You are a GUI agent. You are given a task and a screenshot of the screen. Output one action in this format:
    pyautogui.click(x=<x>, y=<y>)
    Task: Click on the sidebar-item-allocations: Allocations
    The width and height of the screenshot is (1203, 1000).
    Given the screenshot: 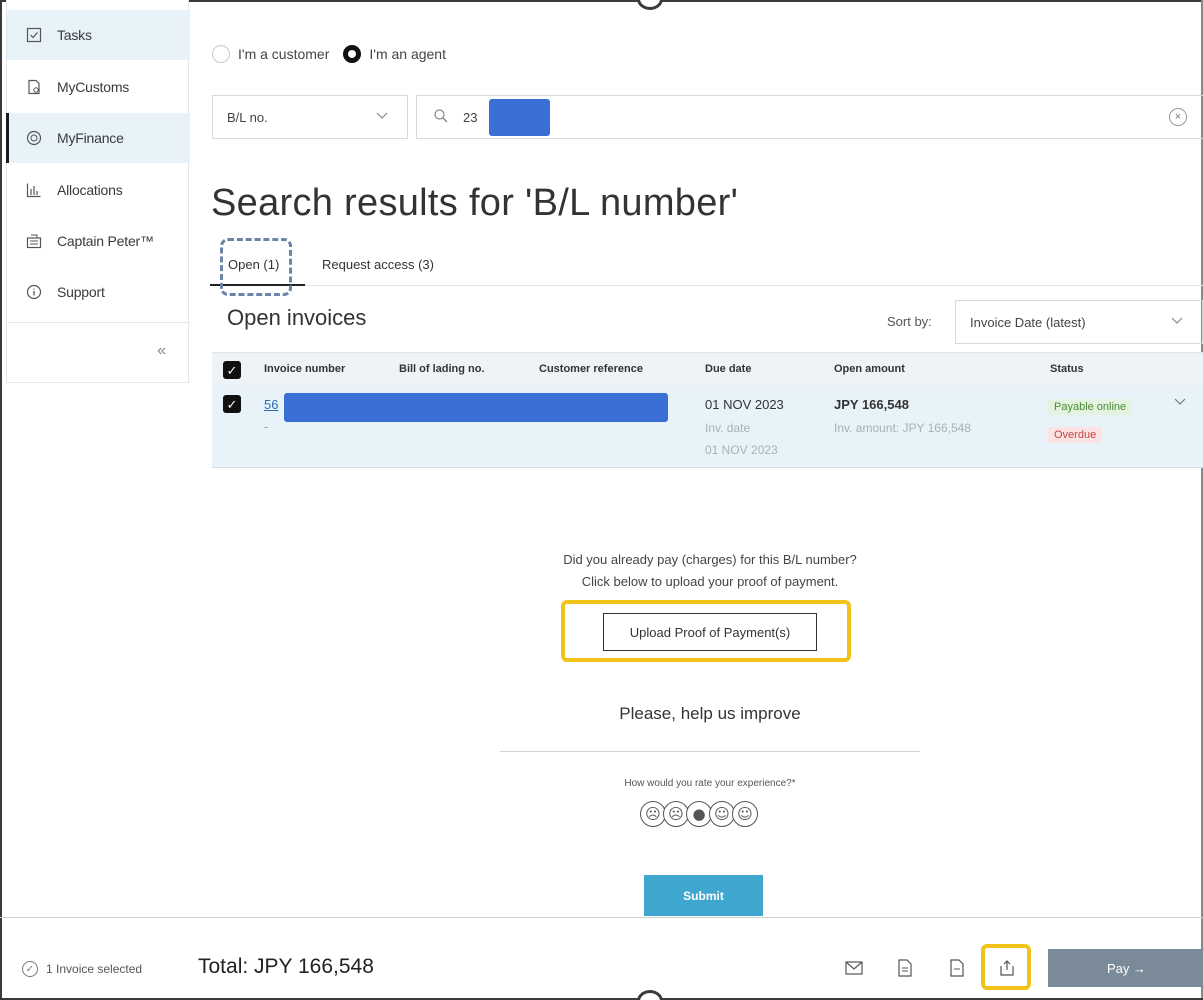 What is the action you would take?
    pyautogui.click(x=98, y=190)
    